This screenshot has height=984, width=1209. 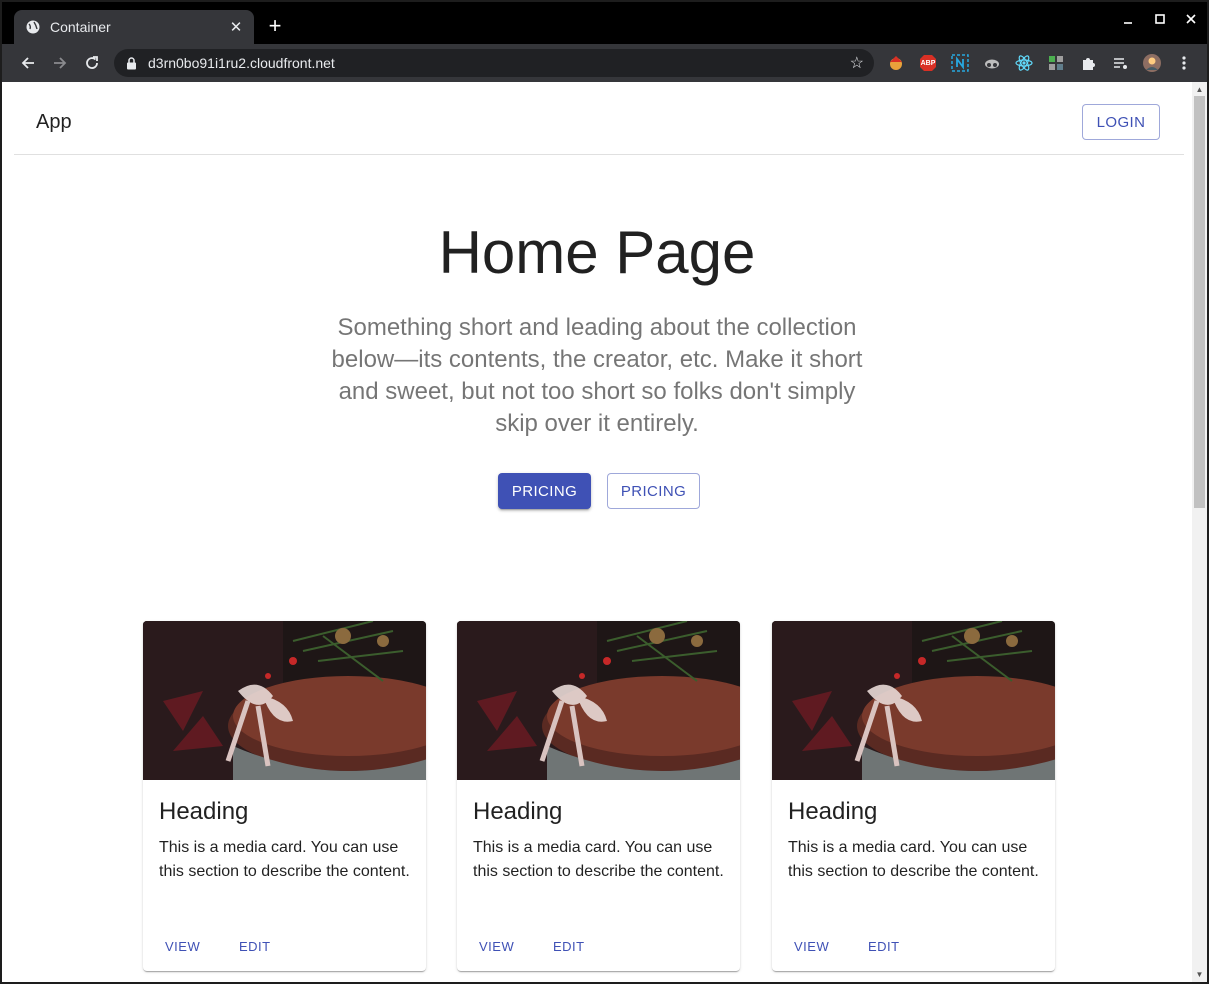 I want to click on page-title: Home Page, so click(x=597, y=252).